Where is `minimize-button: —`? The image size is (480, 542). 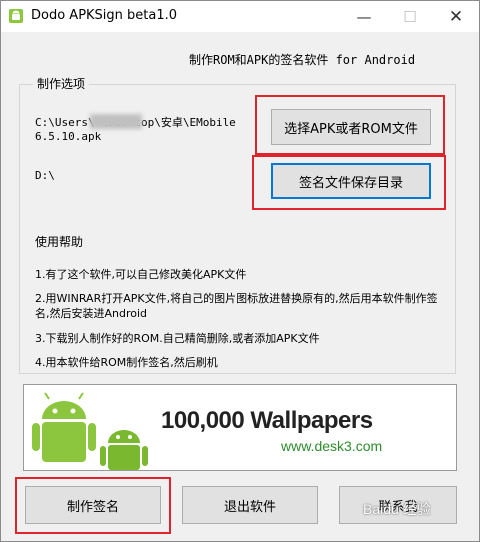
minimize-button: — is located at coordinates (364, 16).